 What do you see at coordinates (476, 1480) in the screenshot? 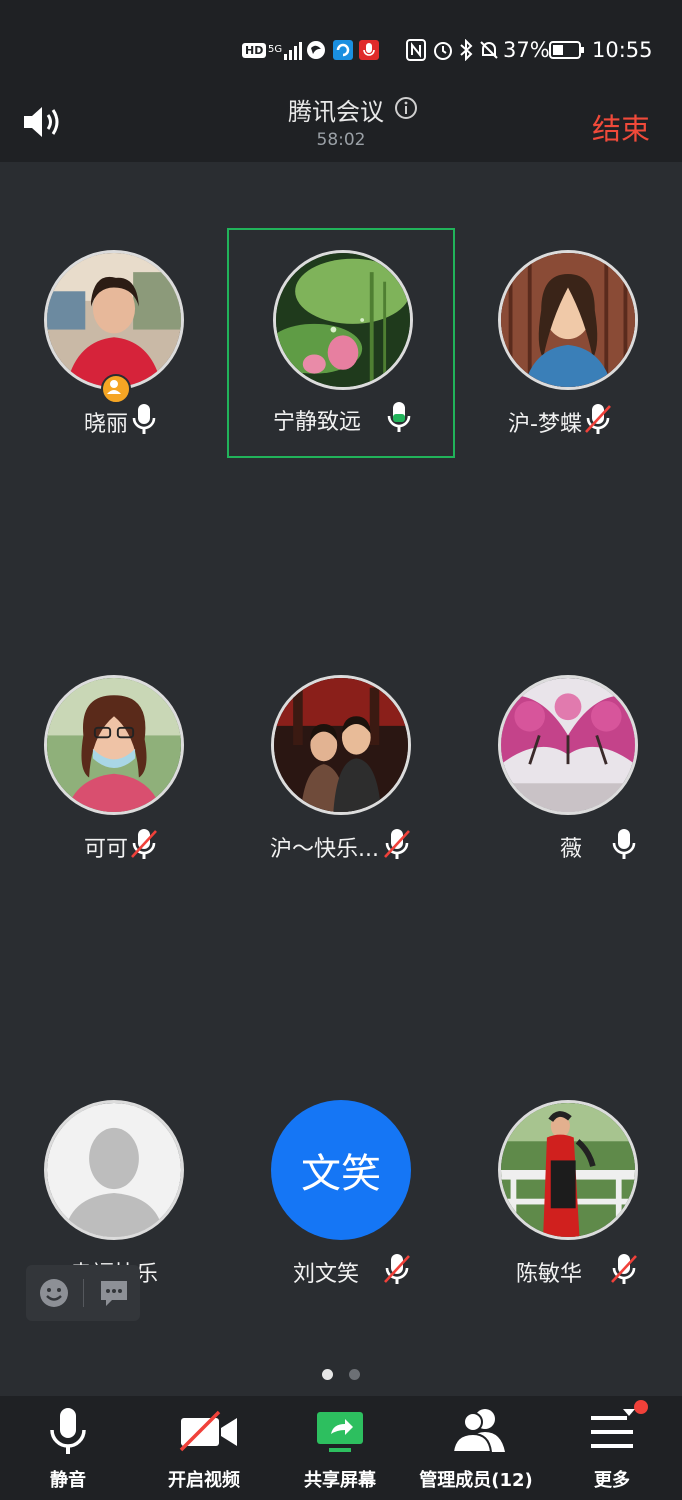
I see `manage-members-label: 管理成员(12)` at bounding box center [476, 1480].